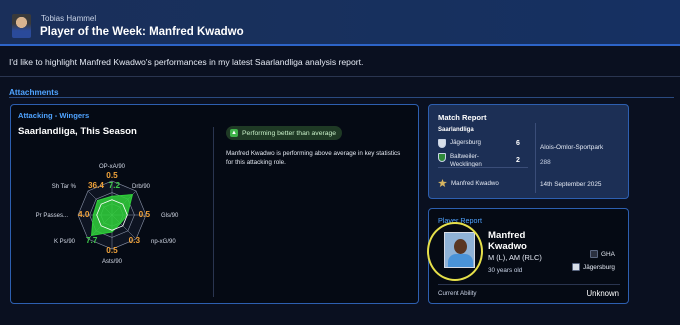 This screenshot has height=325, width=680. I want to click on home-crest-icon, so click(442, 143).